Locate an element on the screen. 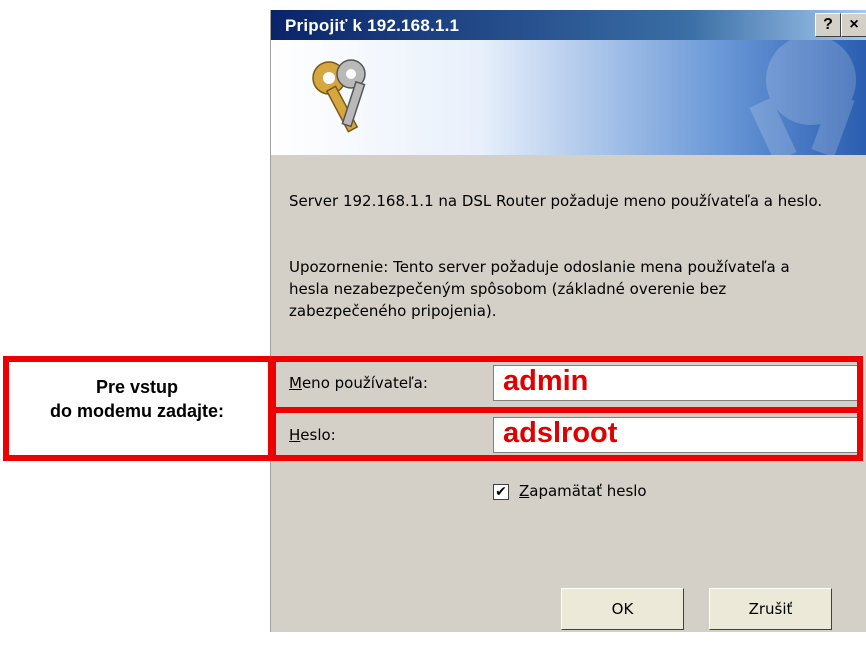 This screenshot has width=866, height=645. password-highlight is located at coordinates (566, 434).